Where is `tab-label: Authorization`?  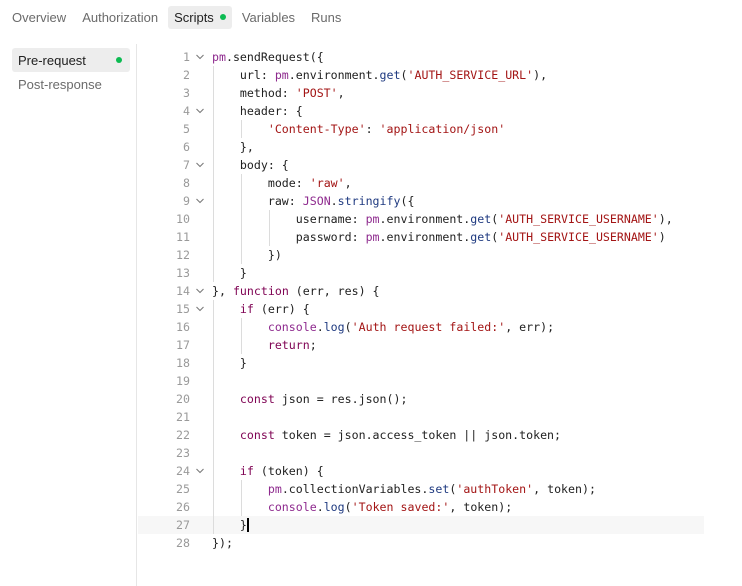 tab-label: Authorization is located at coordinates (120, 17).